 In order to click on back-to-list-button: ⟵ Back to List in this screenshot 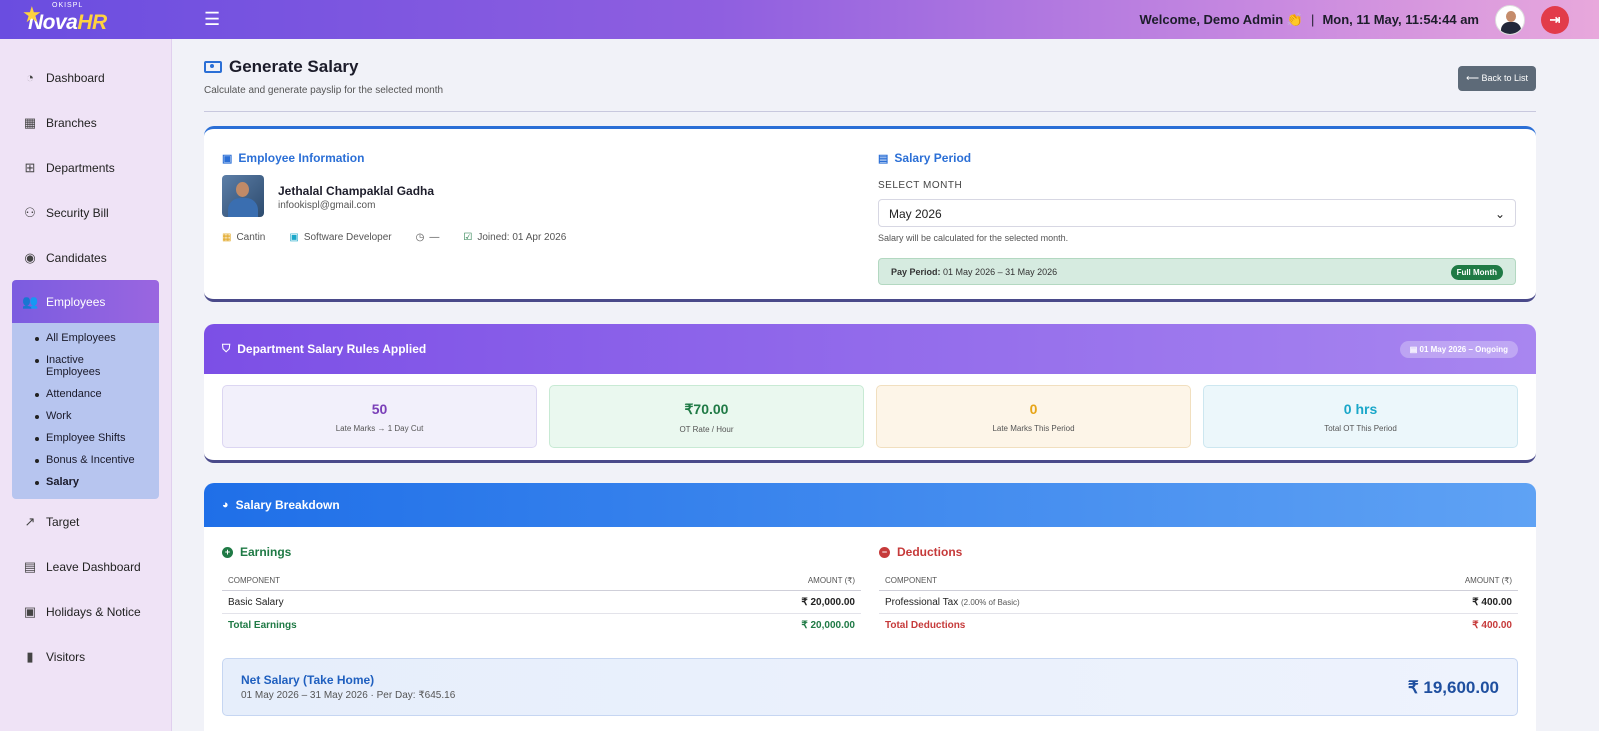, I will do `click(1497, 78)`.